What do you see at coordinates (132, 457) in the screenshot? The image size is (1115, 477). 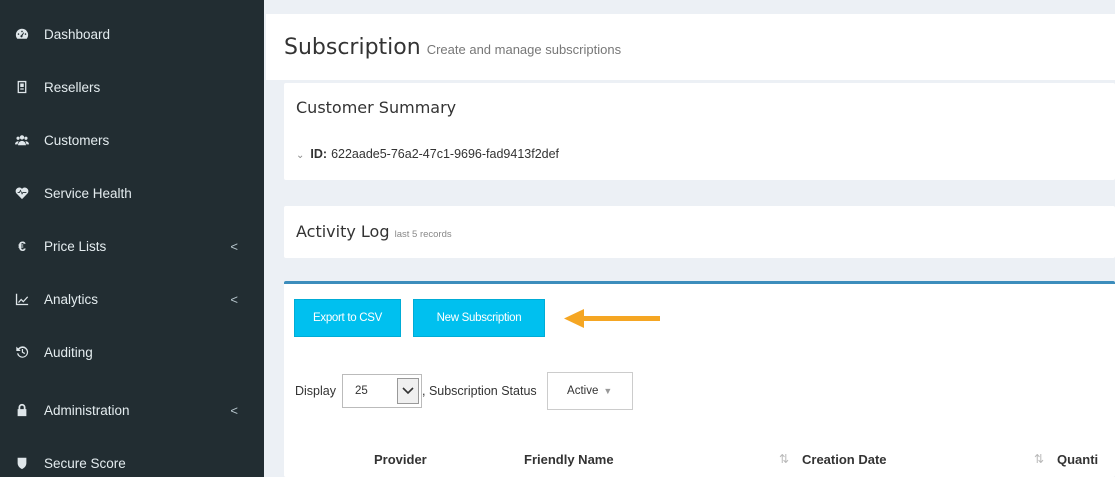 I see `sidebar-item-secure-score: Secure Score` at bounding box center [132, 457].